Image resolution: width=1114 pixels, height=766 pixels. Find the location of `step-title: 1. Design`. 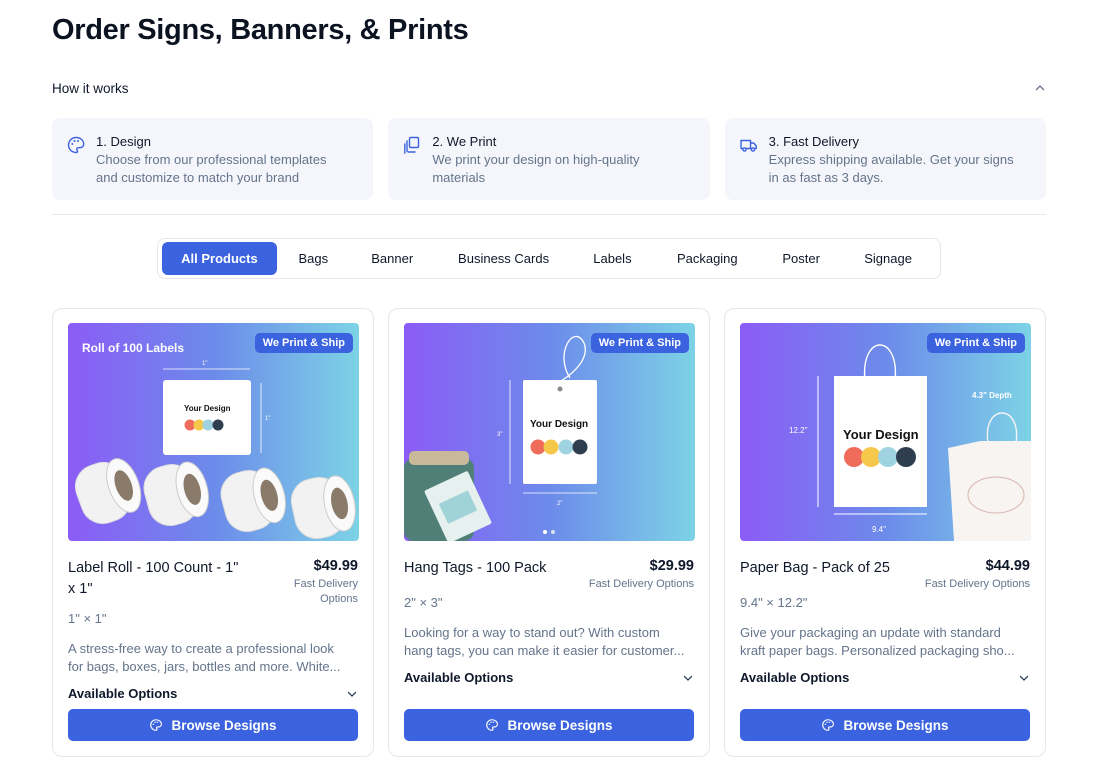

step-title: 1. Design is located at coordinates (123, 141).